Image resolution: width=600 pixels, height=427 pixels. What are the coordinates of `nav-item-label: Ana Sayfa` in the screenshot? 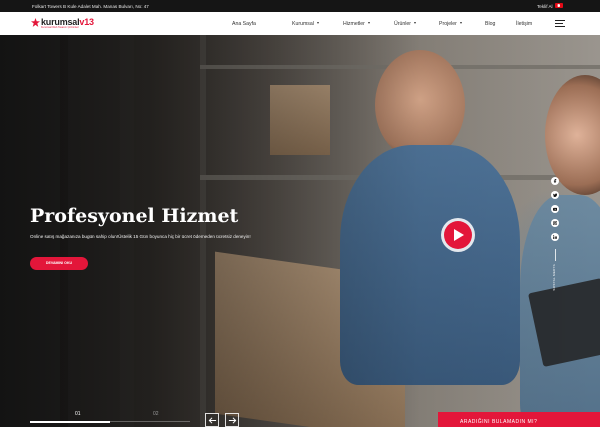 It's located at (244, 23).